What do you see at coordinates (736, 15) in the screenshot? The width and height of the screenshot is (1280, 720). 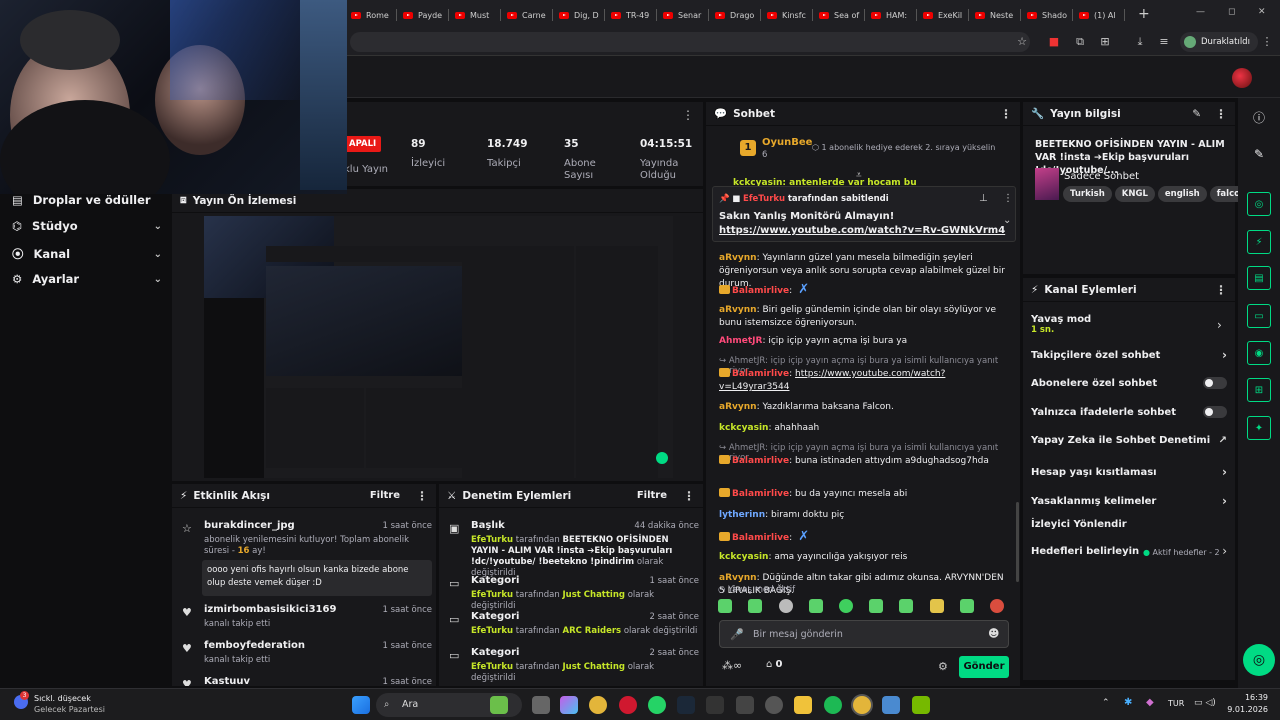 I see `browser-tab: Drago` at bounding box center [736, 15].